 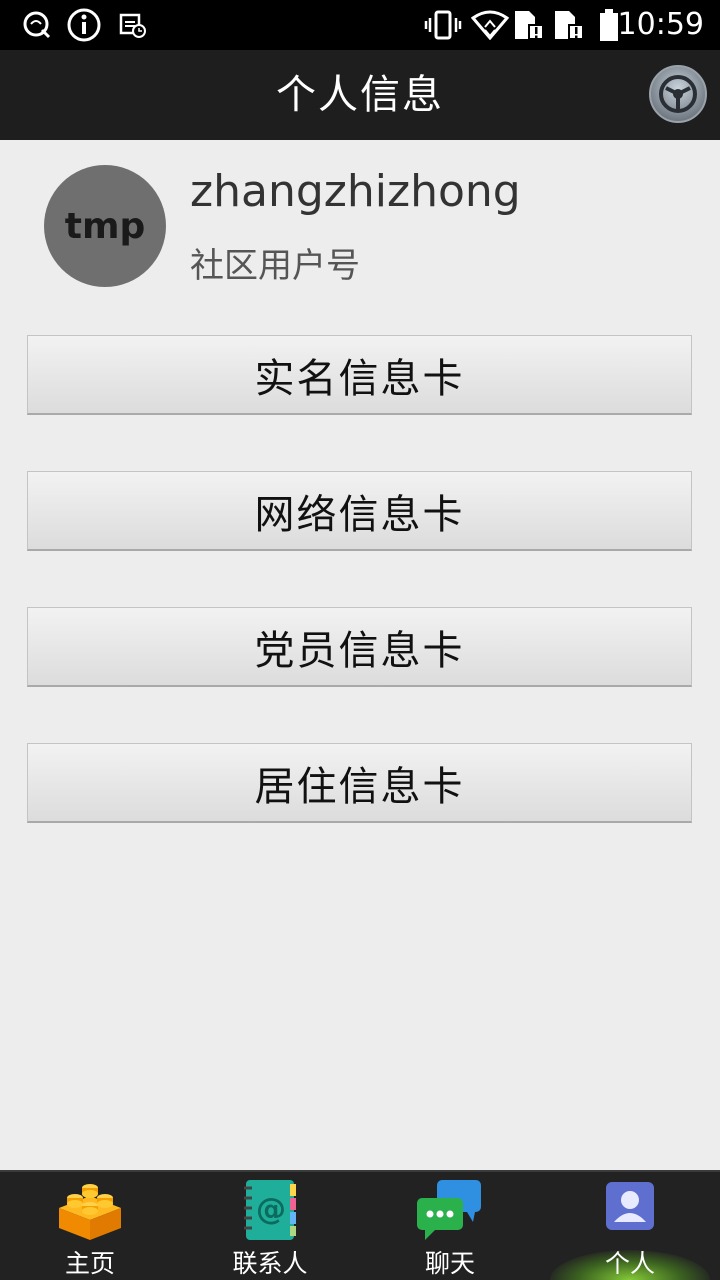 I want to click on party-member-card-button: 党员信息卡, so click(x=359, y=647).